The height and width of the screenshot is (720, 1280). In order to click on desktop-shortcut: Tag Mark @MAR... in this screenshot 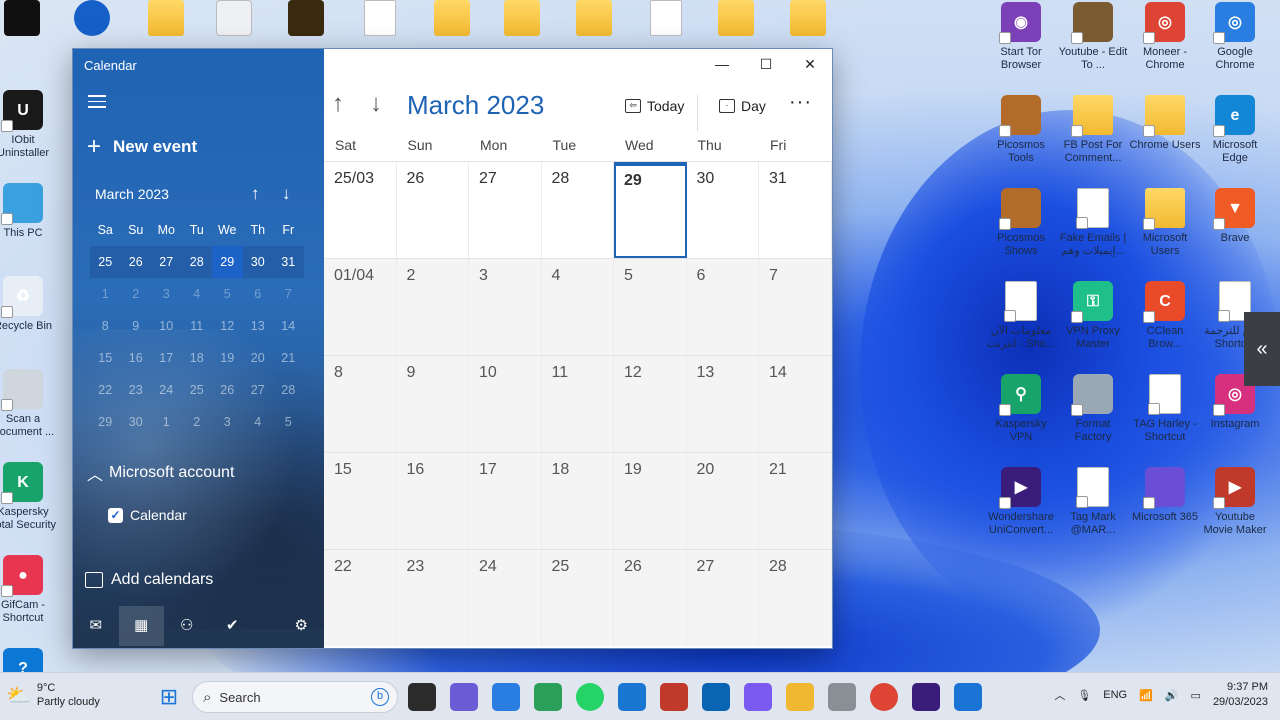, I will do `click(1093, 502)`.